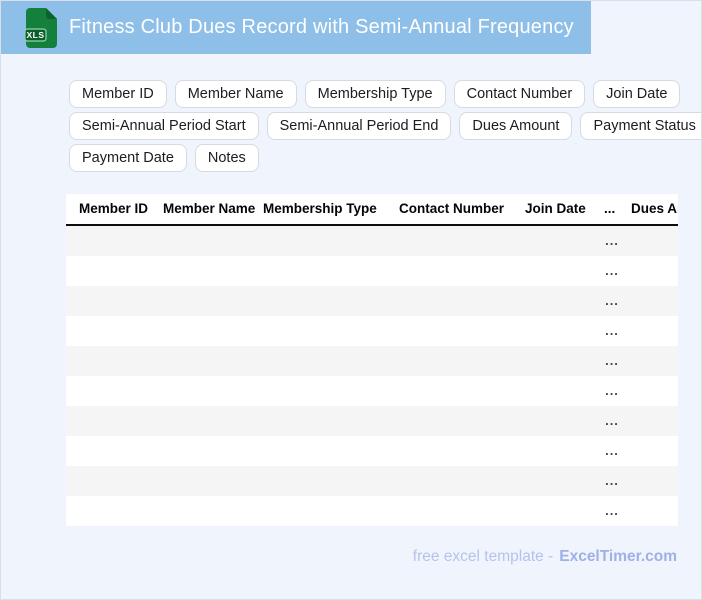 The image size is (702, 600). What do you see at coordinates (555, 208) in the screenshot?
I see `column-header-join-date: Join Date` at bounding box center [555, 208].